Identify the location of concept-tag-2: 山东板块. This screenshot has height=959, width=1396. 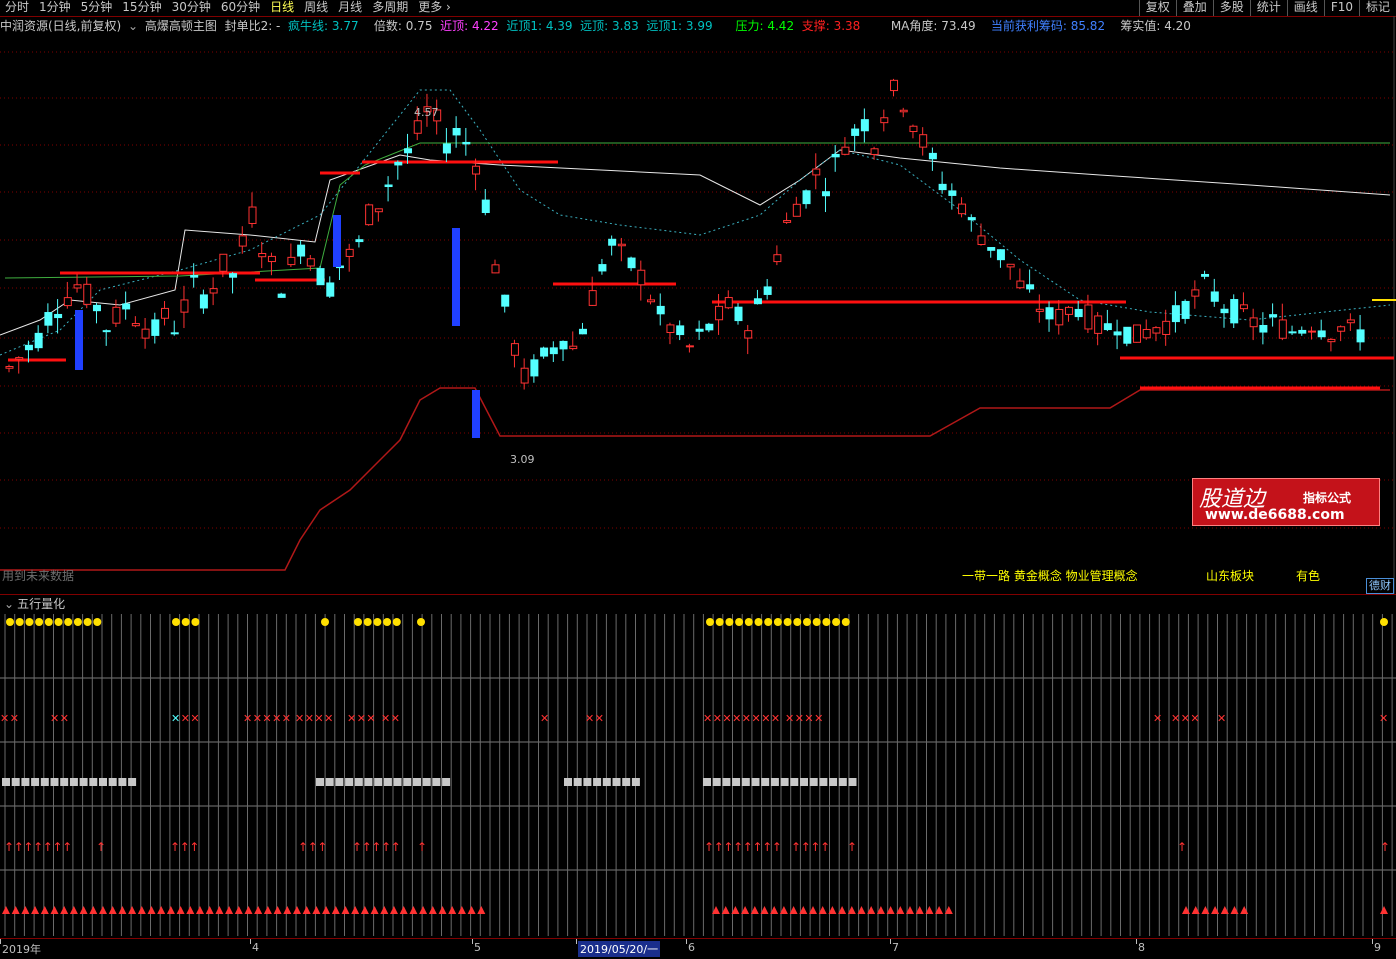
(1230, 575).